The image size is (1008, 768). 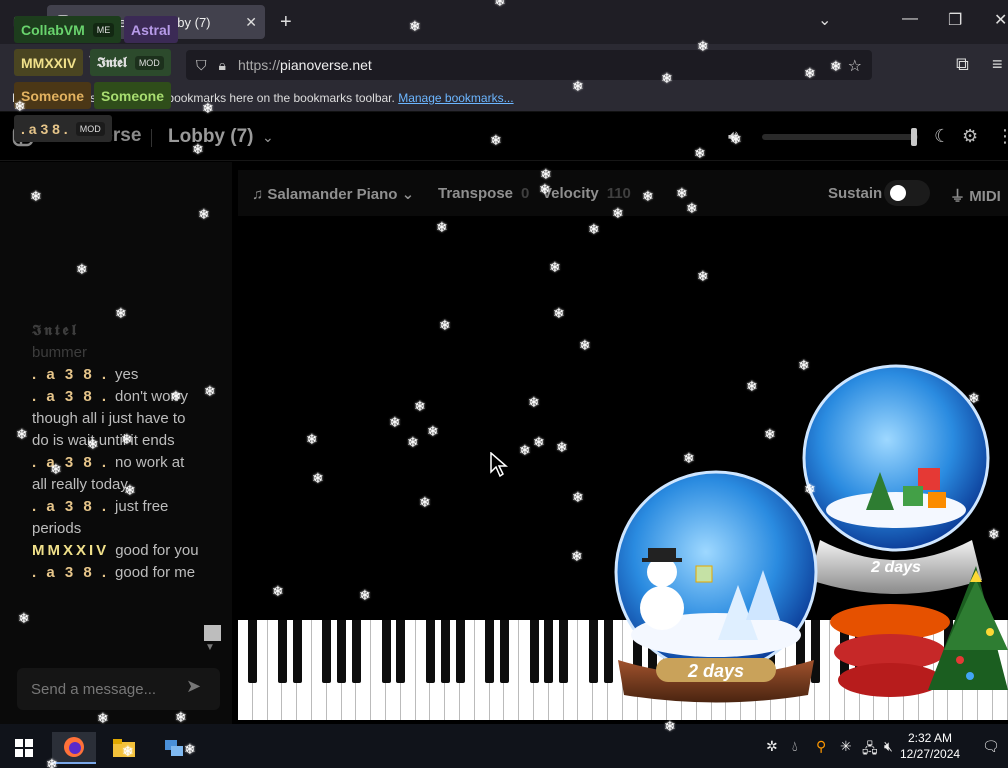 What do you see at coordinates (258, 194) in the screenshot?
I see `music-note-icon: ♫` at bounding box center [258, 194].